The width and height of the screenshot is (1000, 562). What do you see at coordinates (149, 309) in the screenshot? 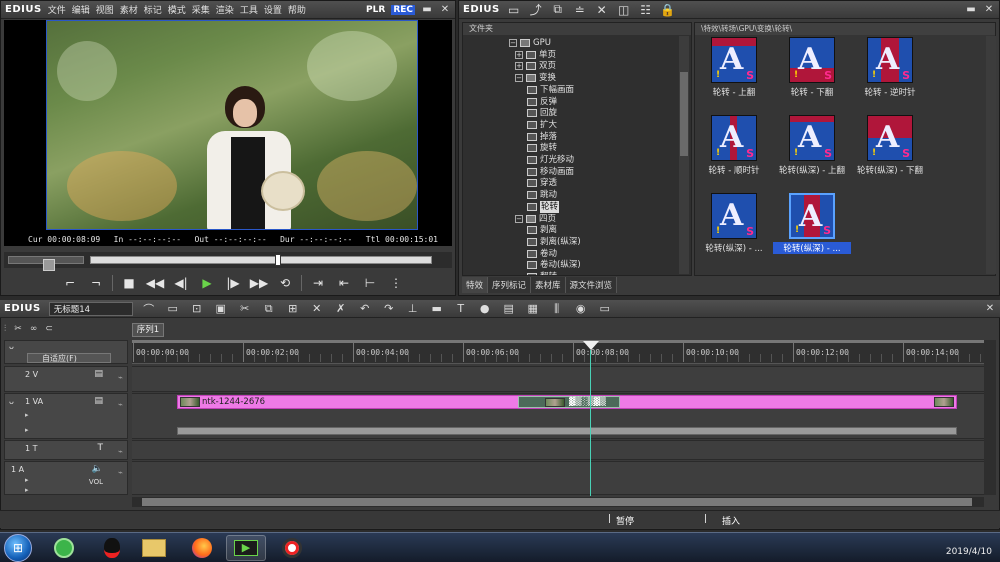
I see `mode-icon: ⌒` at bounding box center [149, 309].